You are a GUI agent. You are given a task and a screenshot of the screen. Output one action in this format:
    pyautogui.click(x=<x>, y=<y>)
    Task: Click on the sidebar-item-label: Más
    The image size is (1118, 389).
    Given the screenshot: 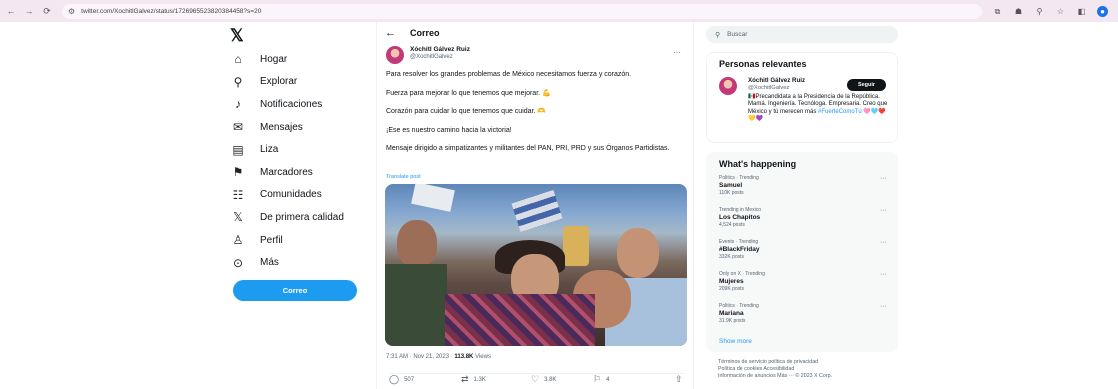 What is the action you would take?
    pyautogui.click(x=269, y=263)
    